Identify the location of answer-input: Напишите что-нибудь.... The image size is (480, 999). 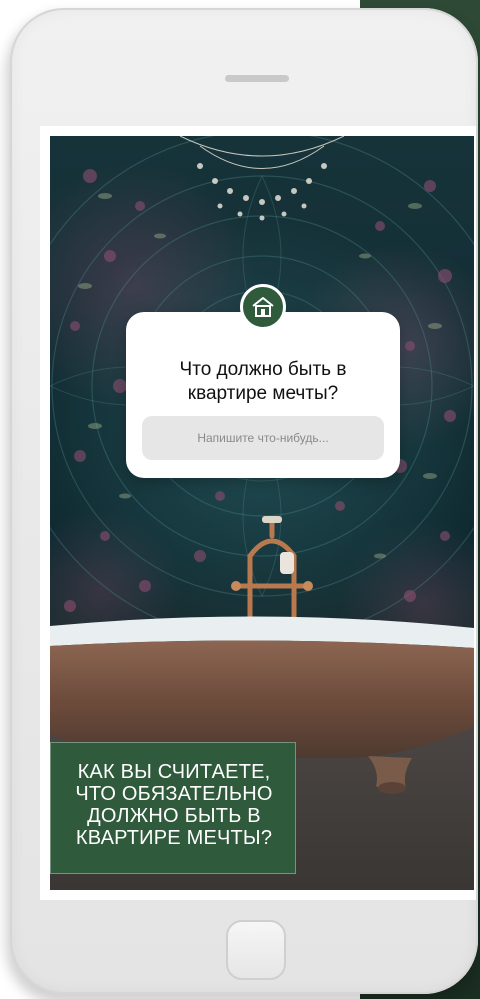
(263, 438).